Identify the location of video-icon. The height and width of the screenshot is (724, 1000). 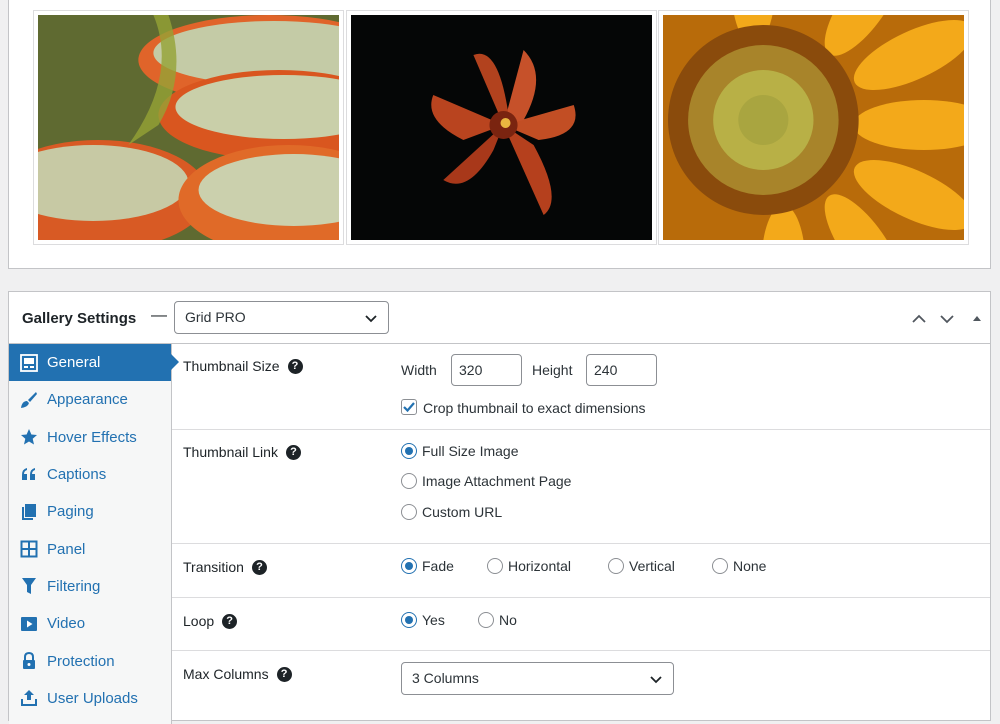
(29, 624).